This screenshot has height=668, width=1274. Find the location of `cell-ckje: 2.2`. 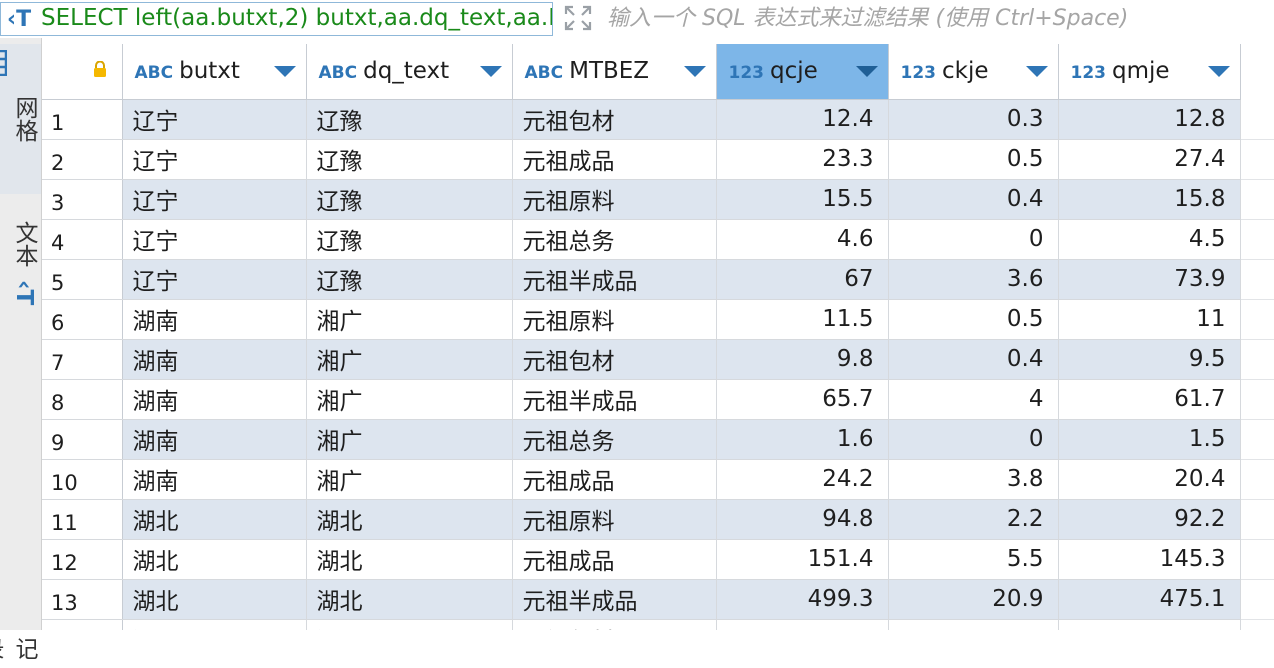

cell-ckje: 2.2 is located at coordinates (973, 519).